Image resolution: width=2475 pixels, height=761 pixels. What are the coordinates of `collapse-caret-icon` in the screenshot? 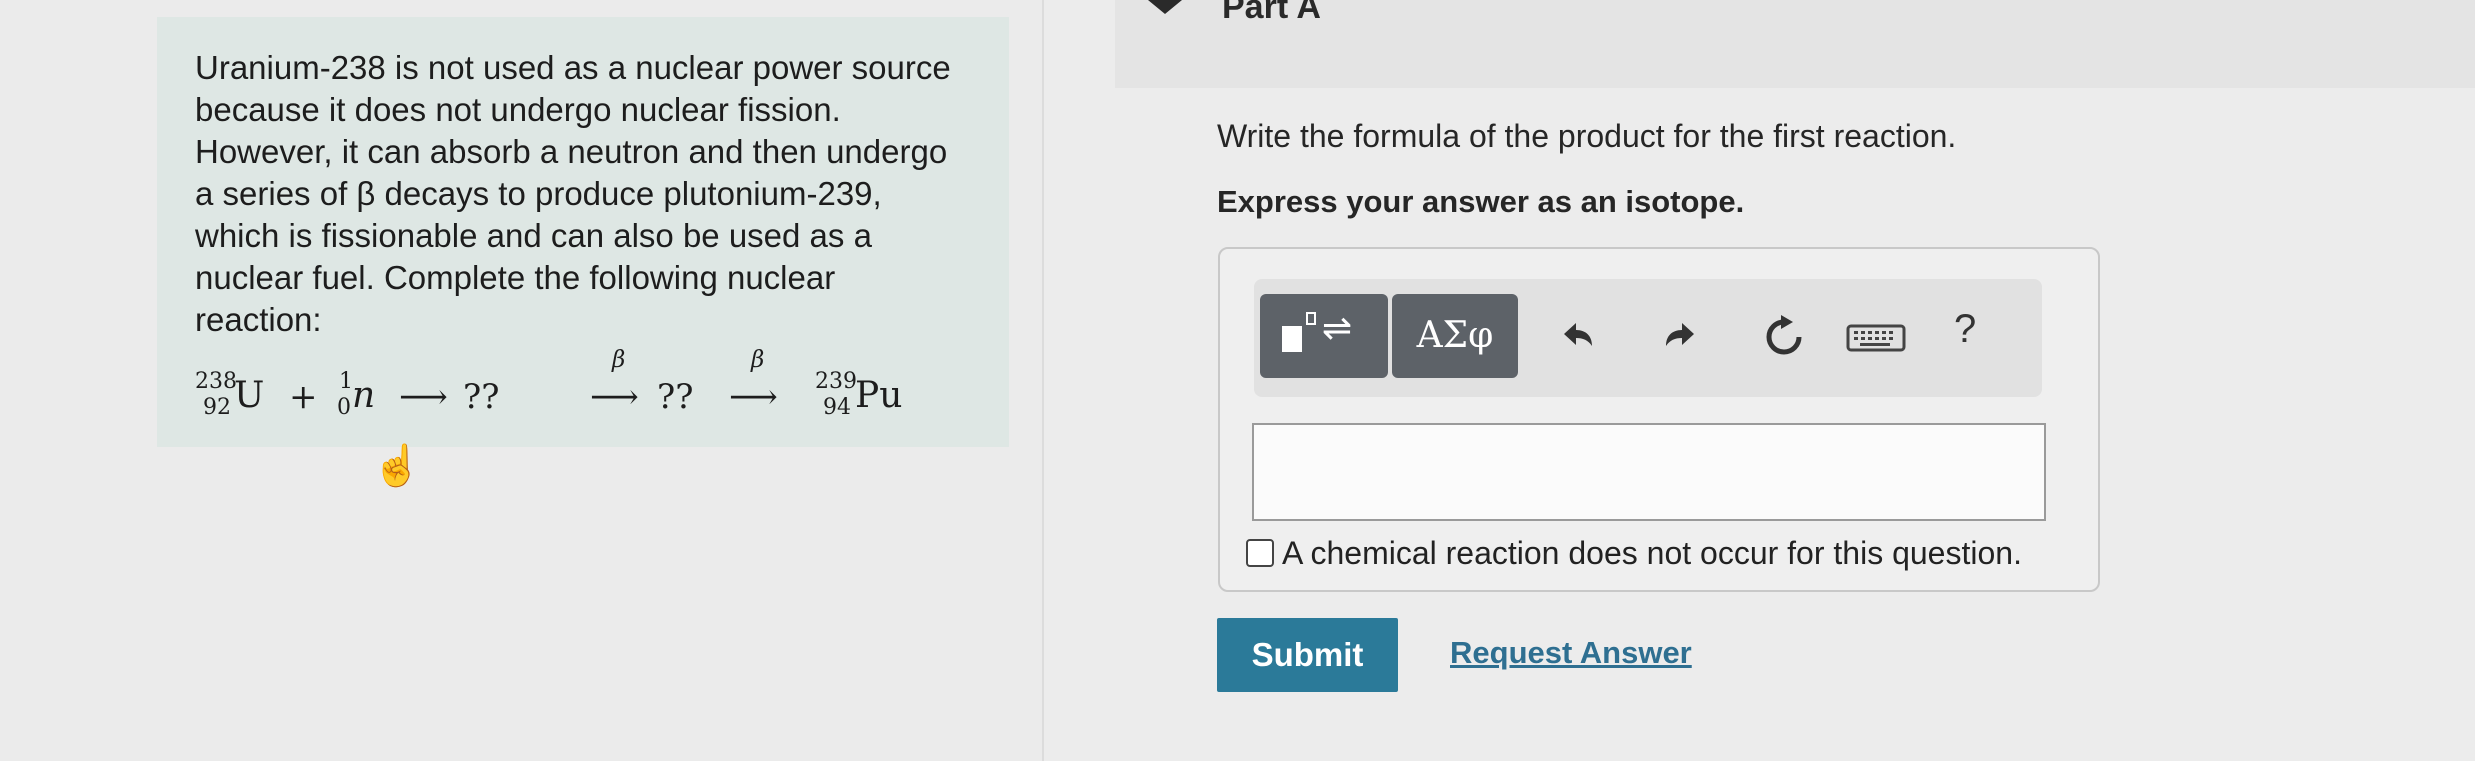 It's located at (1165, 7).